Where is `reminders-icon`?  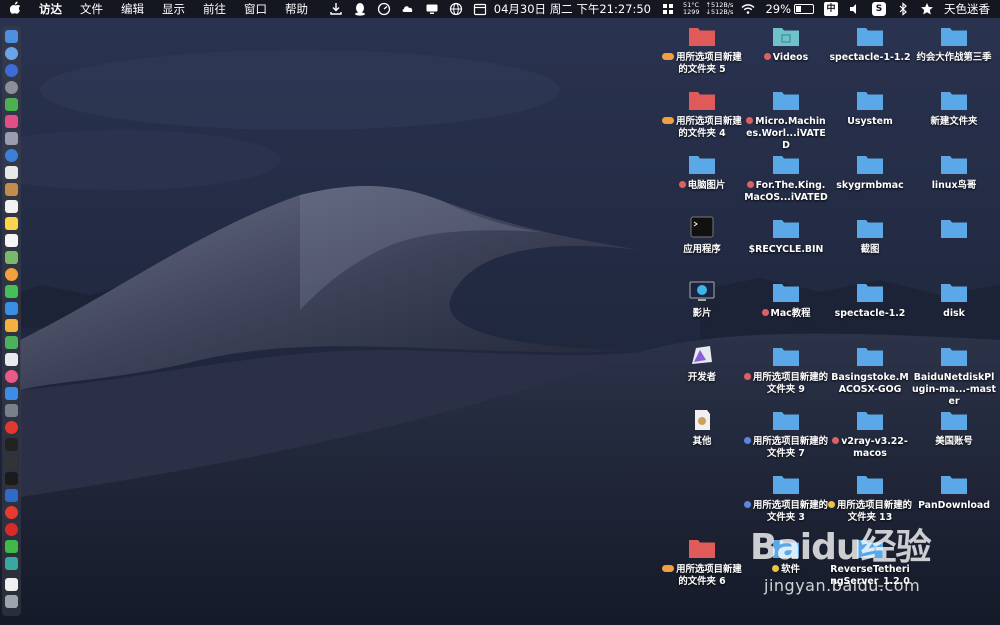 reminders-icon is located at coordinates (11, 240).